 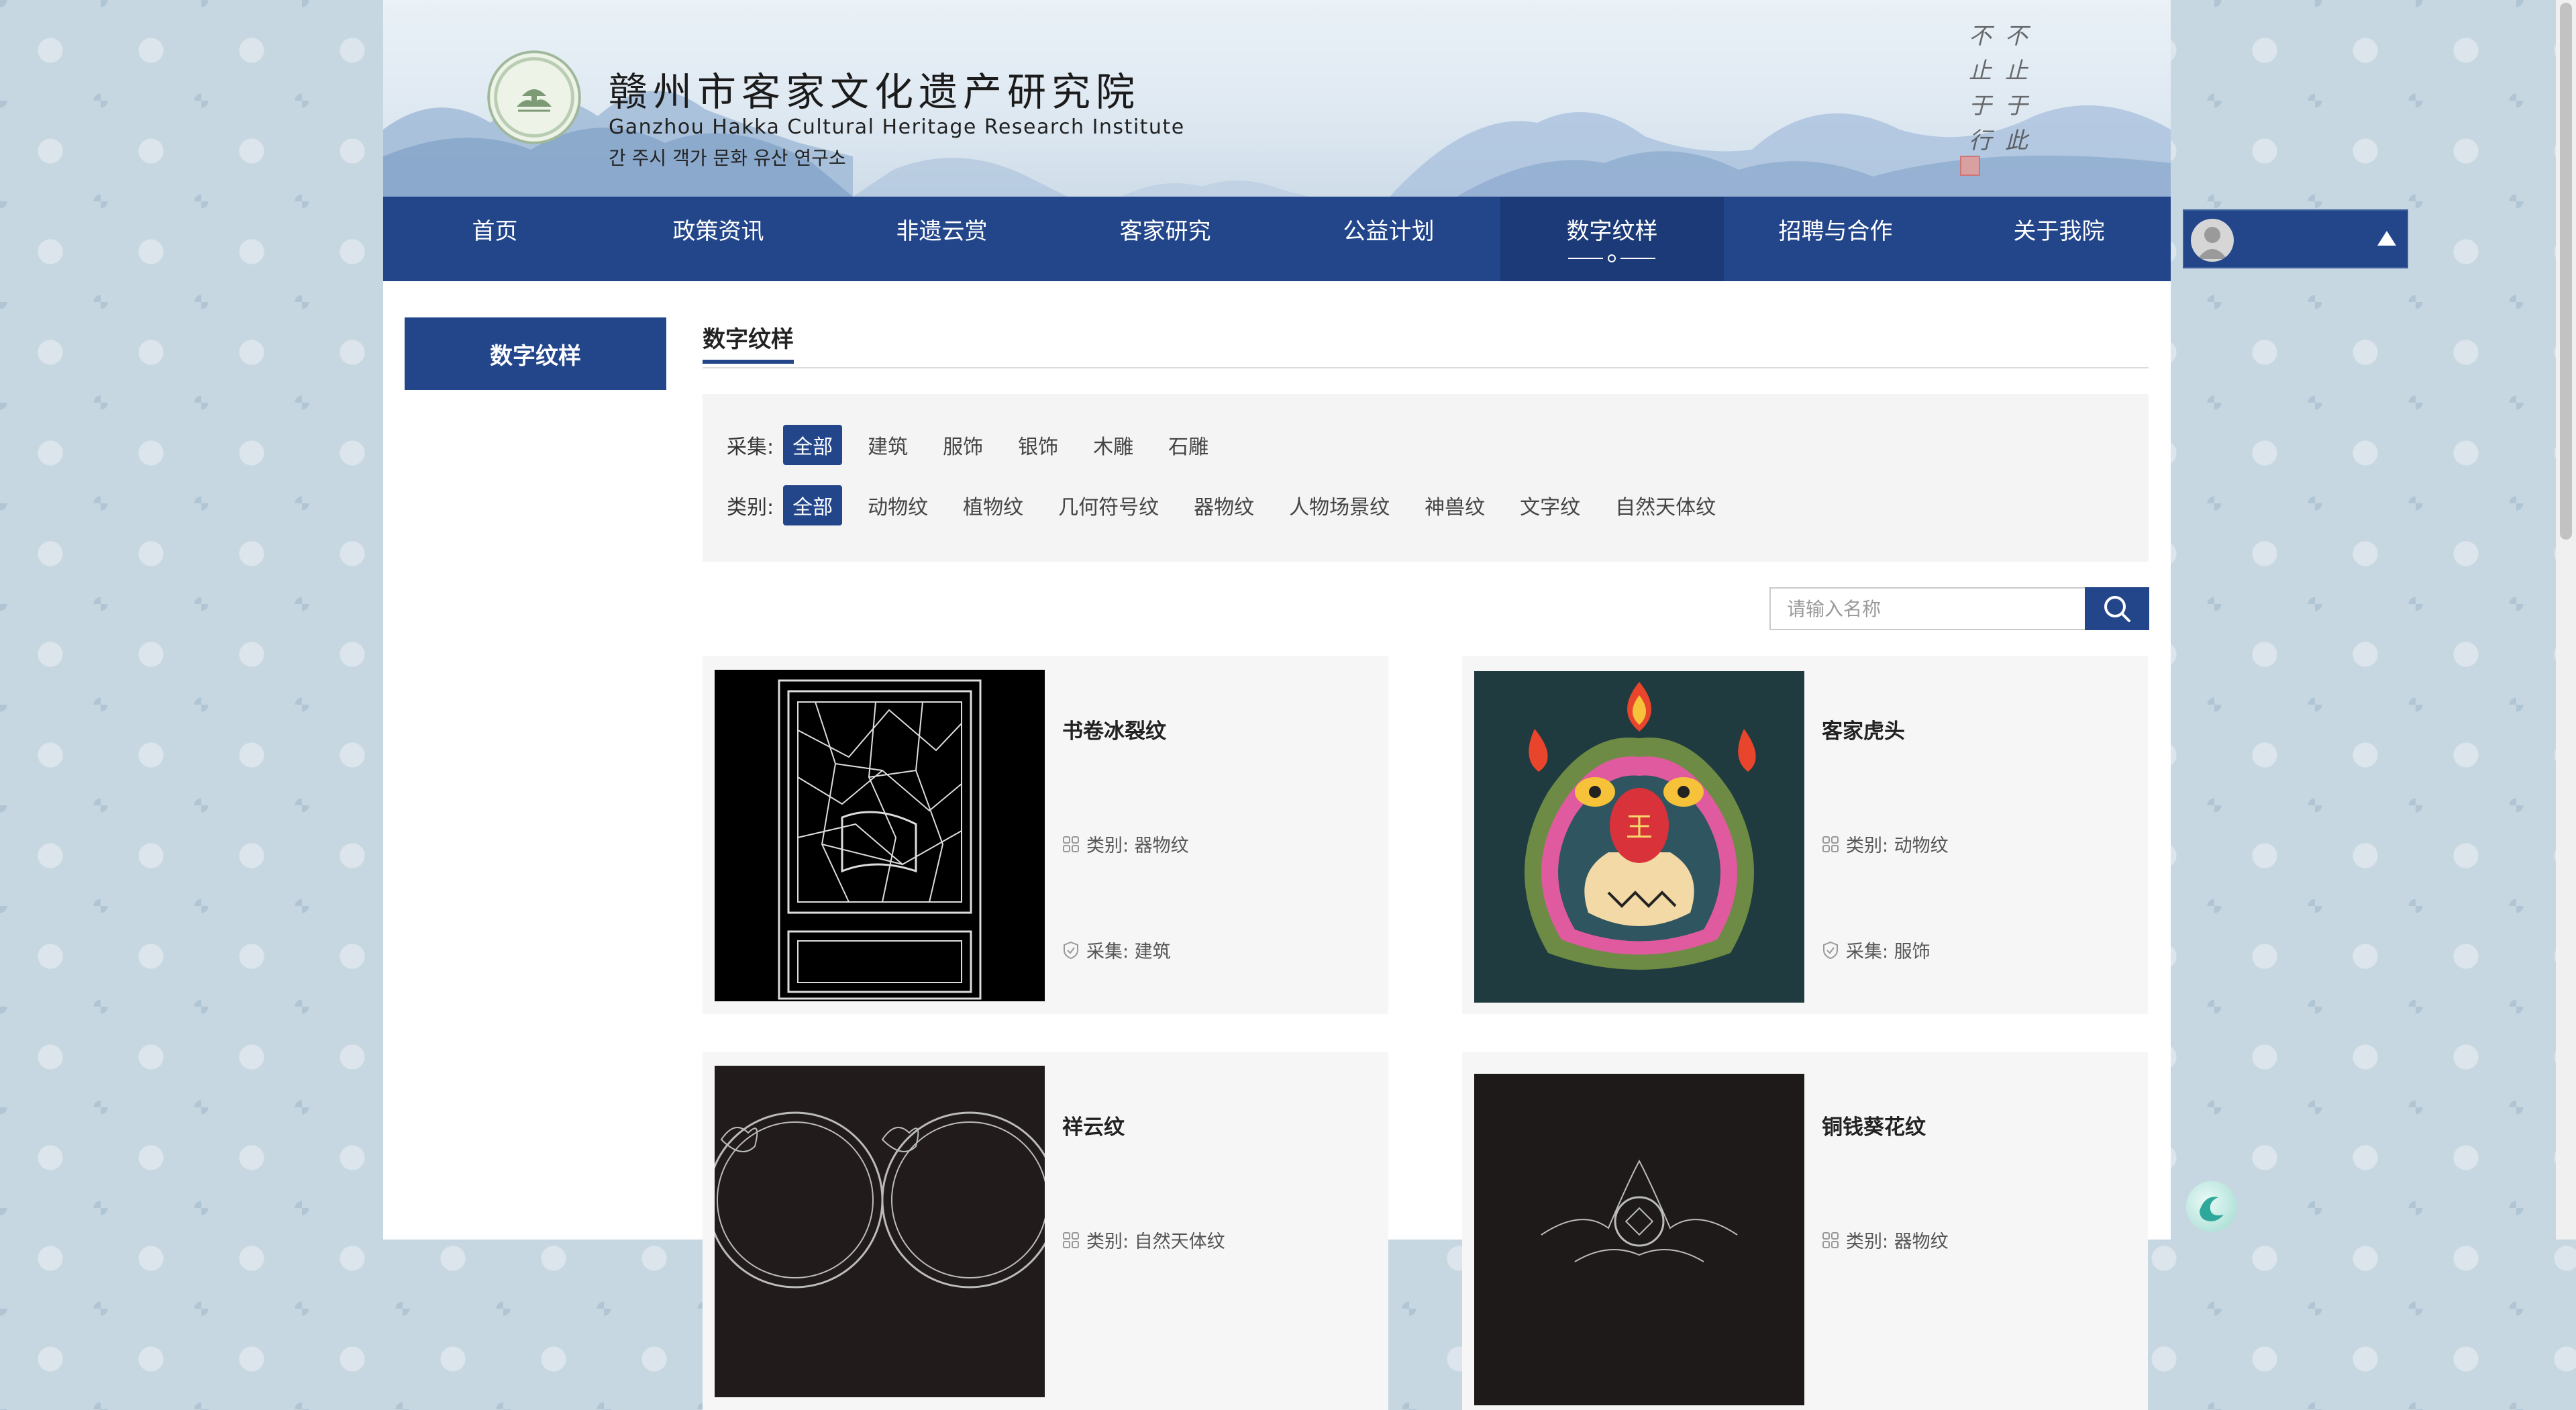 What do you see at coordinates (1863, 729) in the screenshot?
I see `pattern-name: 客家虎头` at bounding box center [1863, 729].